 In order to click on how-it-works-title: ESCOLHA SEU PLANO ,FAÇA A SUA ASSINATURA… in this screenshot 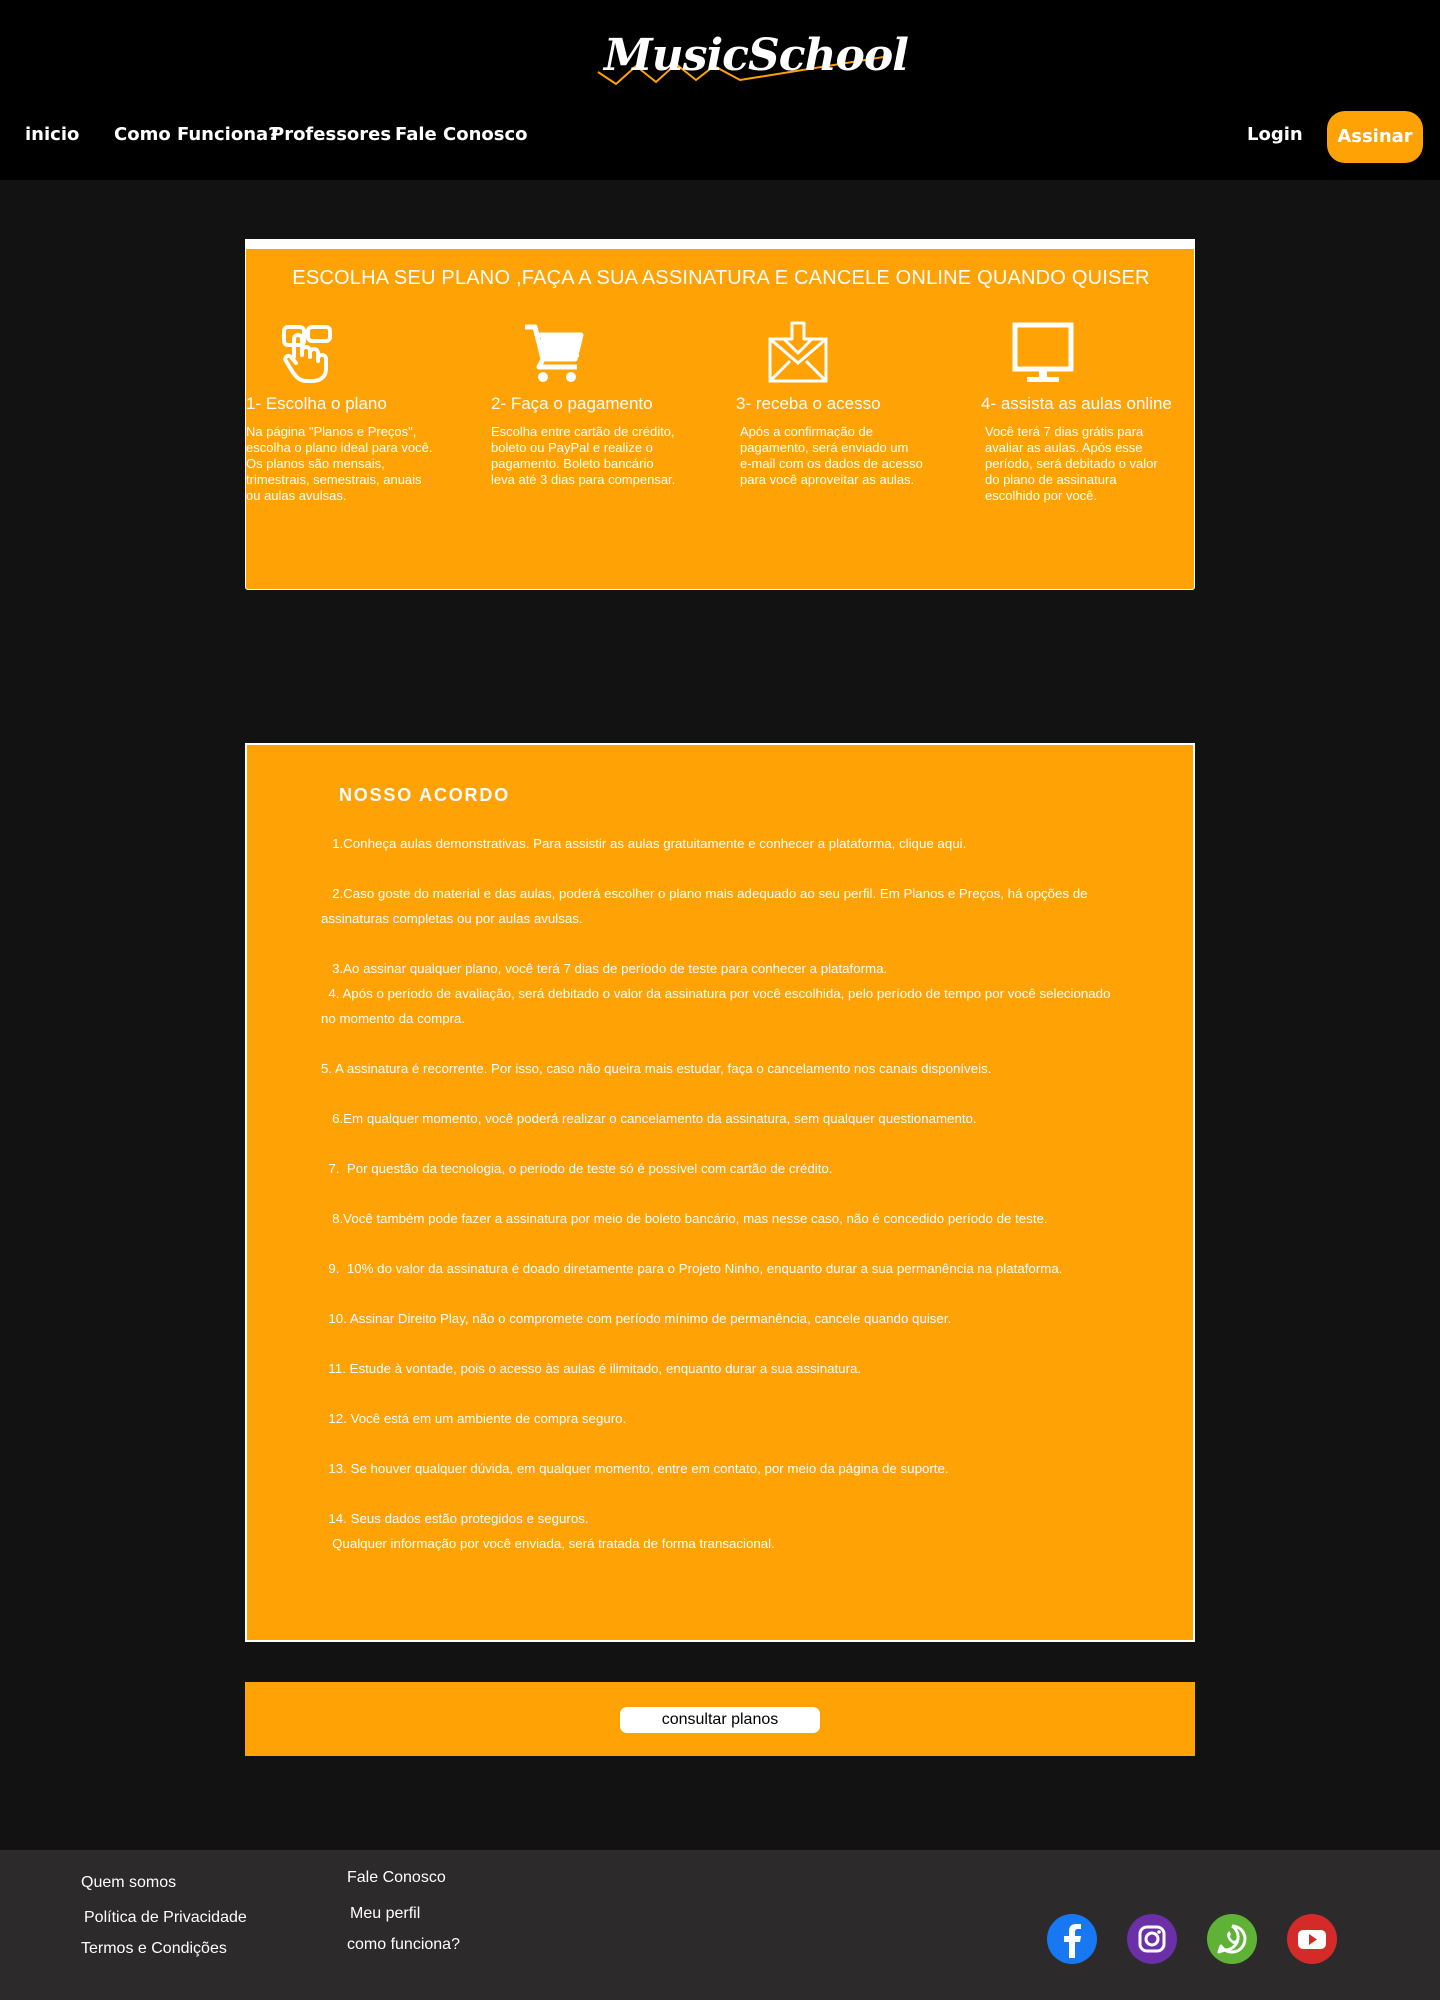, I will do `click(721, 278)`.